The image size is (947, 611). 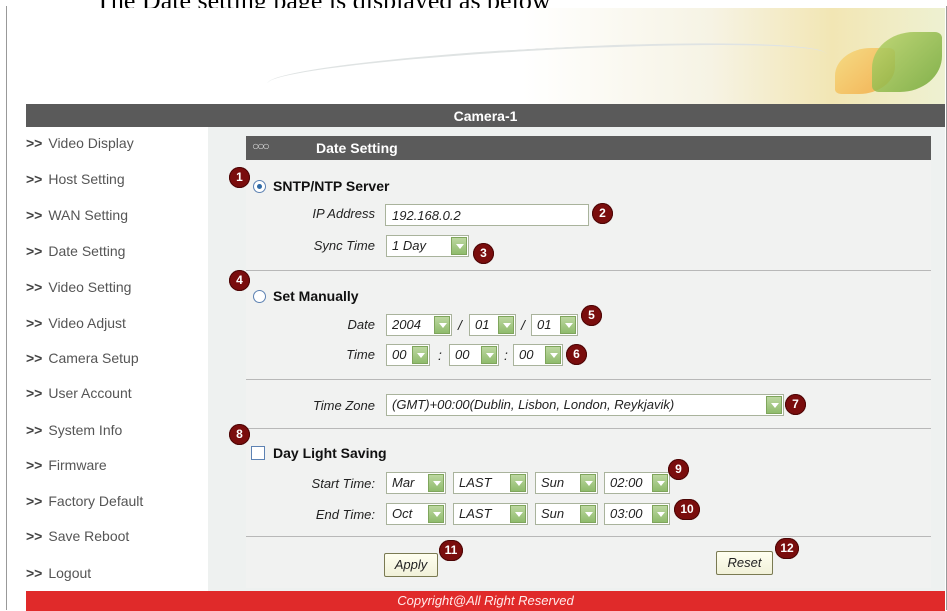 I want to click on end-time-select: 03:00, so click(x=637, y=514).